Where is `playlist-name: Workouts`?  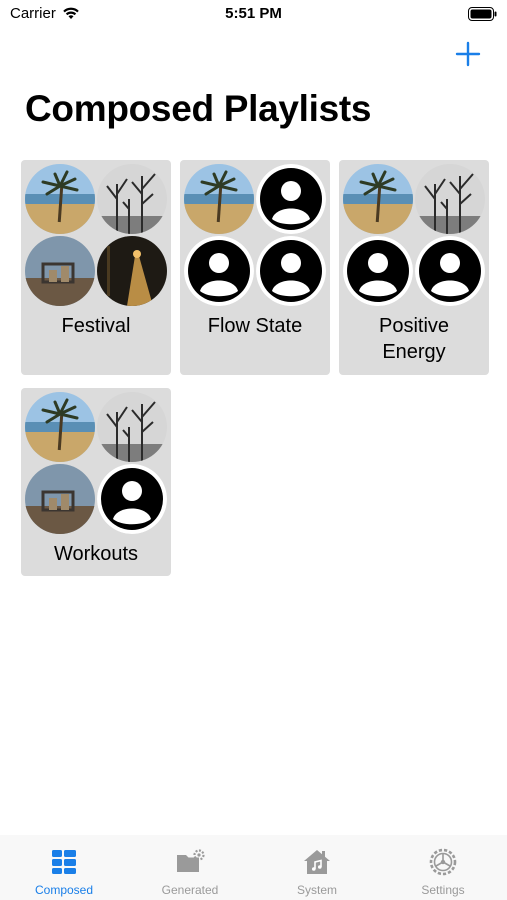 playlist-name: Workouts is located at coordinates (96, 554).